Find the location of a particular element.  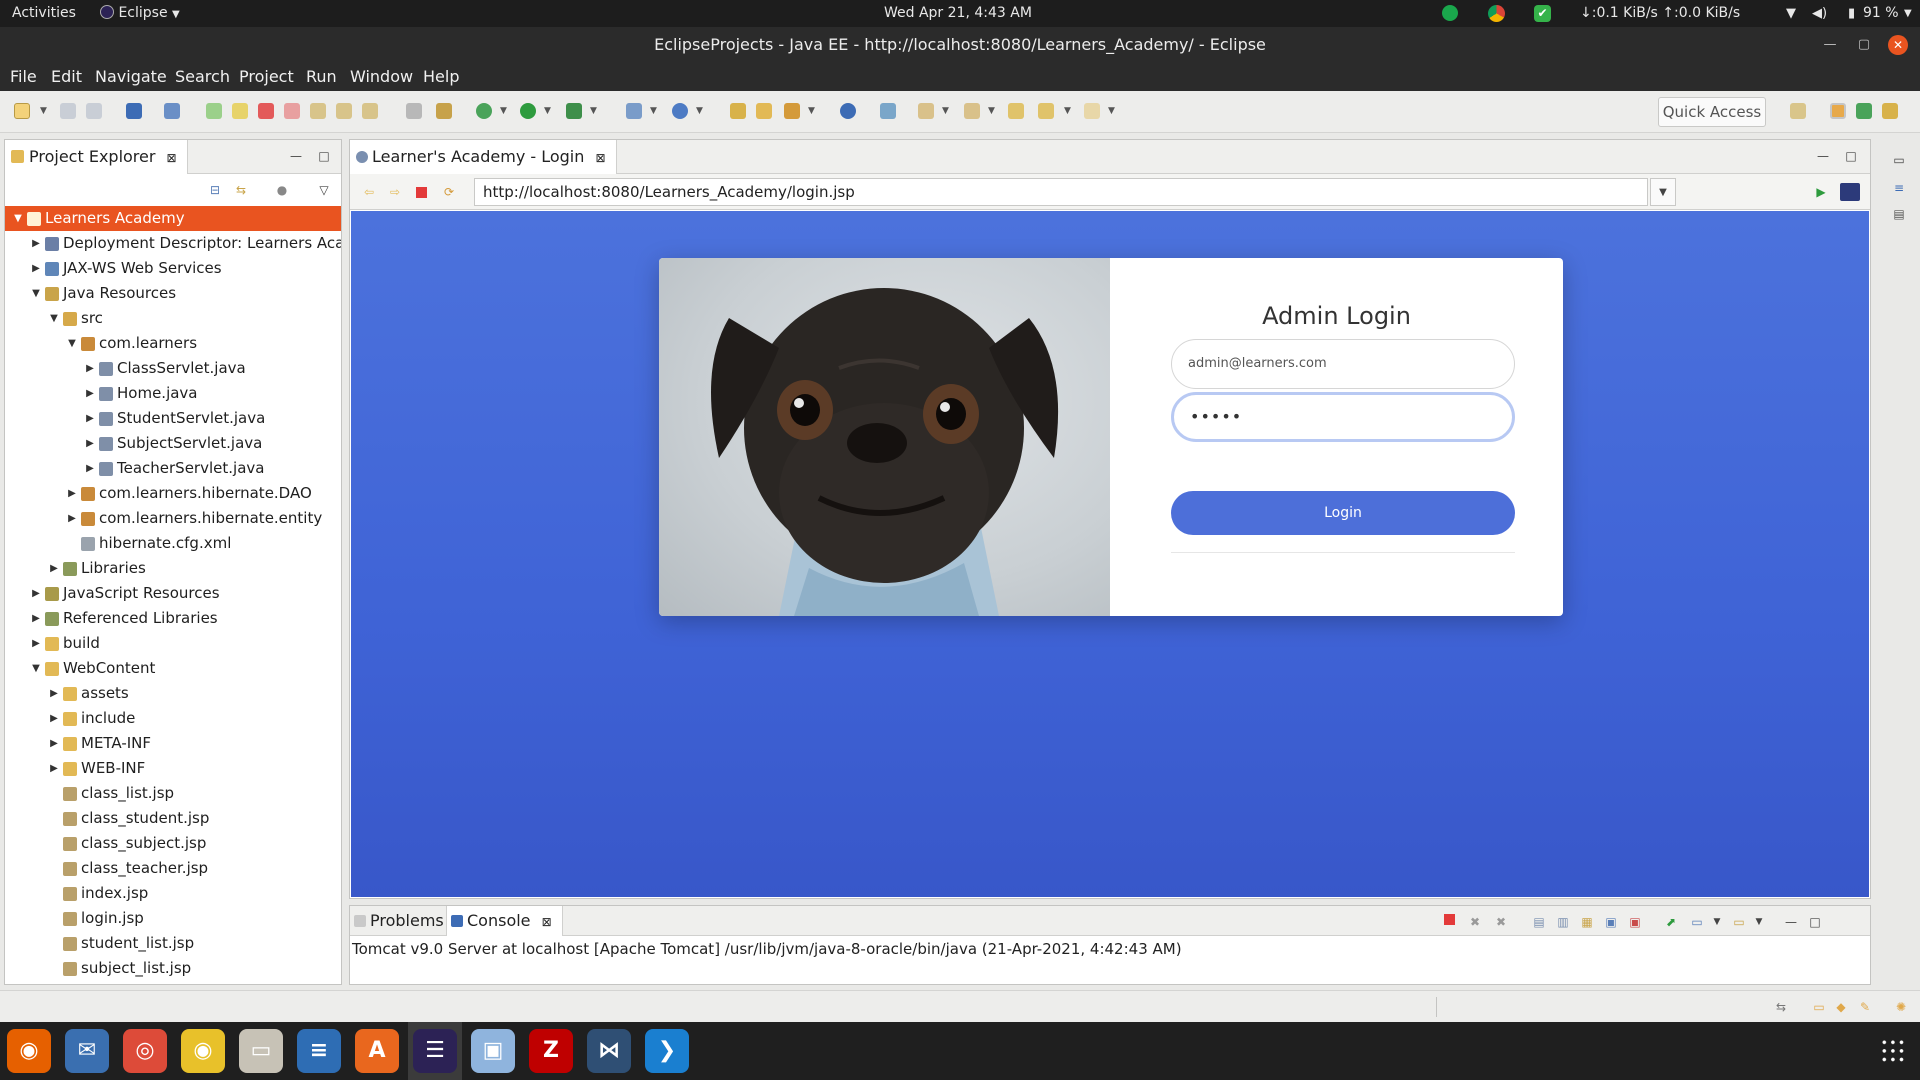

save-all-icon is located at coordinates (94, 111).